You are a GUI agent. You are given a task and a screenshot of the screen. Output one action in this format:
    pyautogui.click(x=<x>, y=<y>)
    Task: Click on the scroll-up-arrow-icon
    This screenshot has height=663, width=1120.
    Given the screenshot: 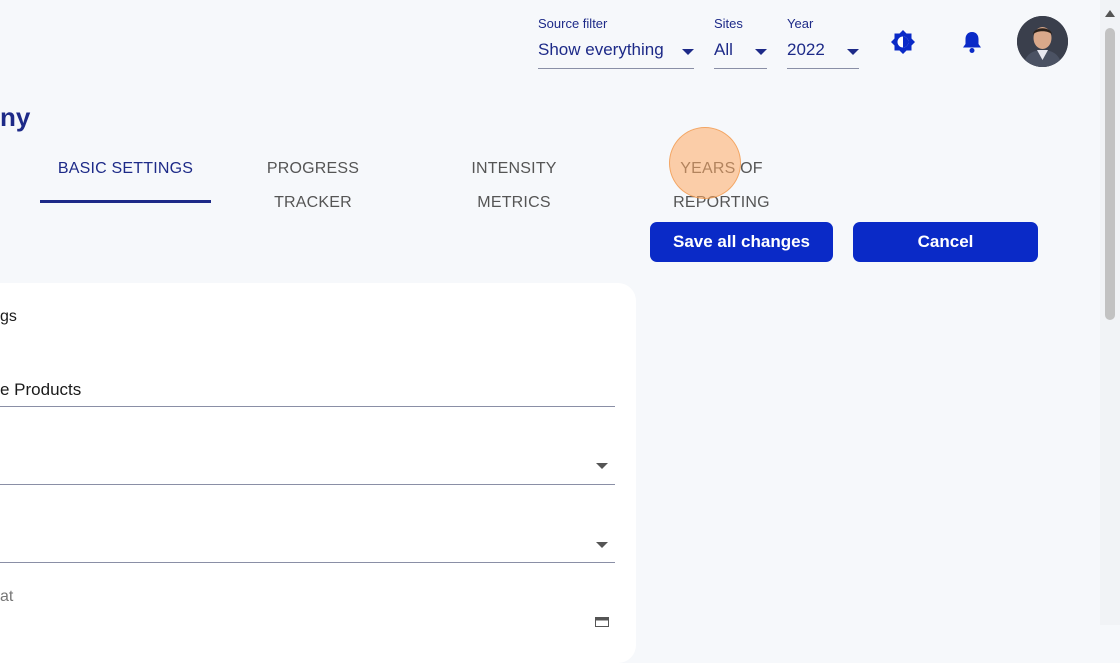 What is the action you would take?
    pyautogui.click(x=1110, y=13)
    